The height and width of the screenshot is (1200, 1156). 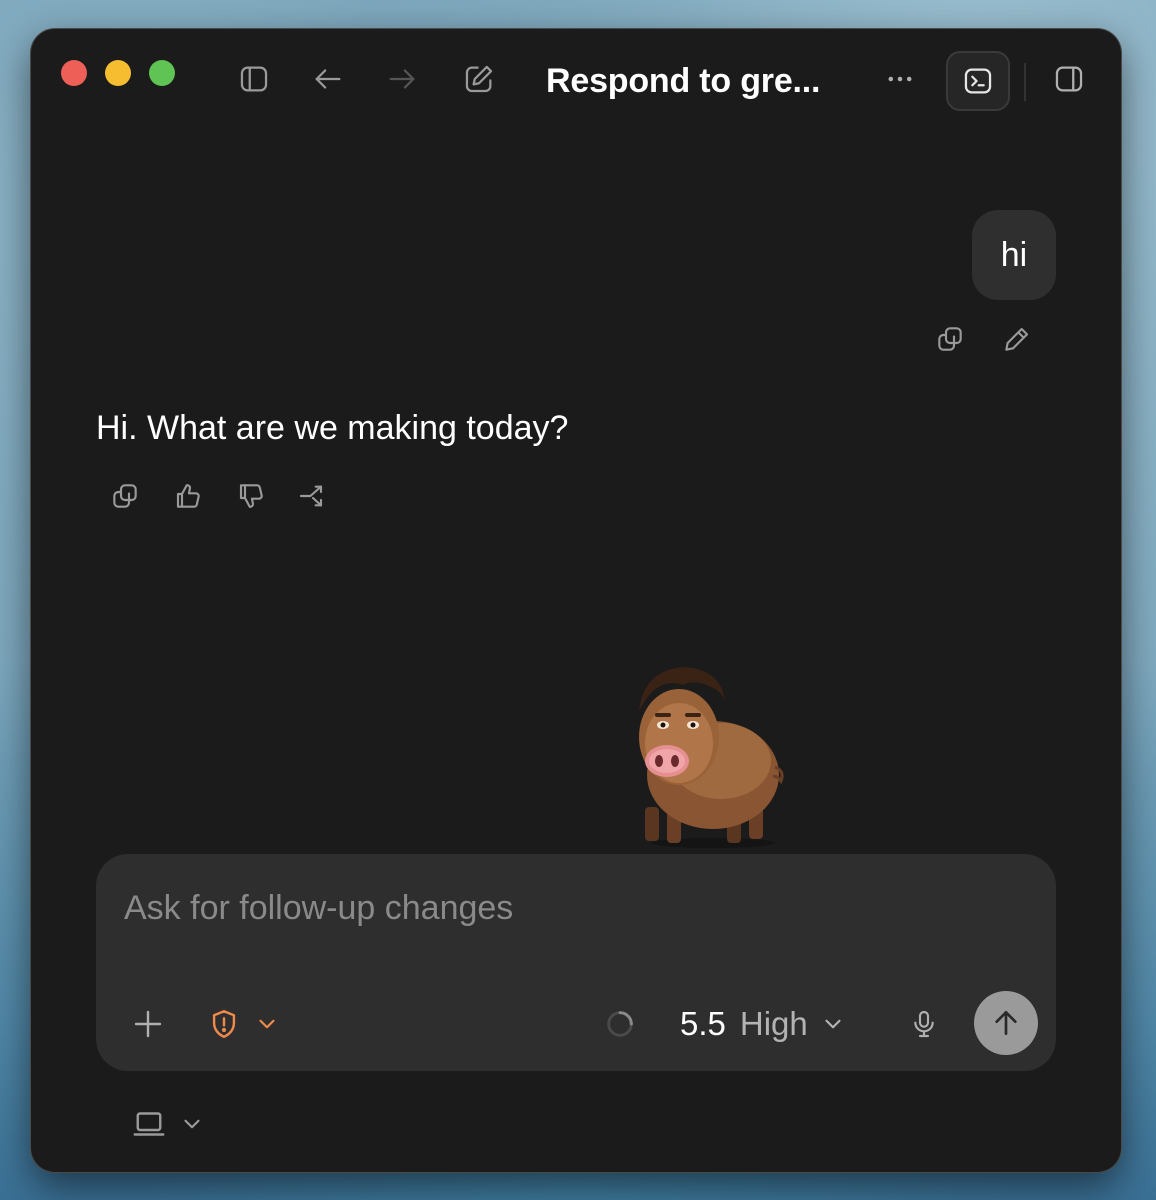 I want to click on thumbs-down-icon, so click(x=251, y=496).